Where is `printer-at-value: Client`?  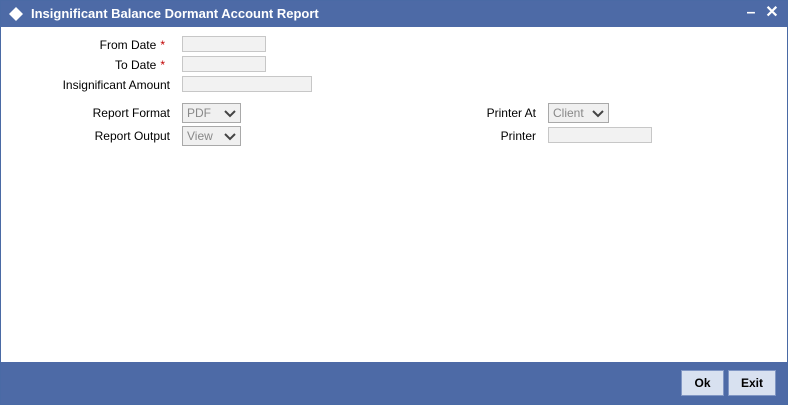
printer-at-value: Client is located at coordinates (568, 113).